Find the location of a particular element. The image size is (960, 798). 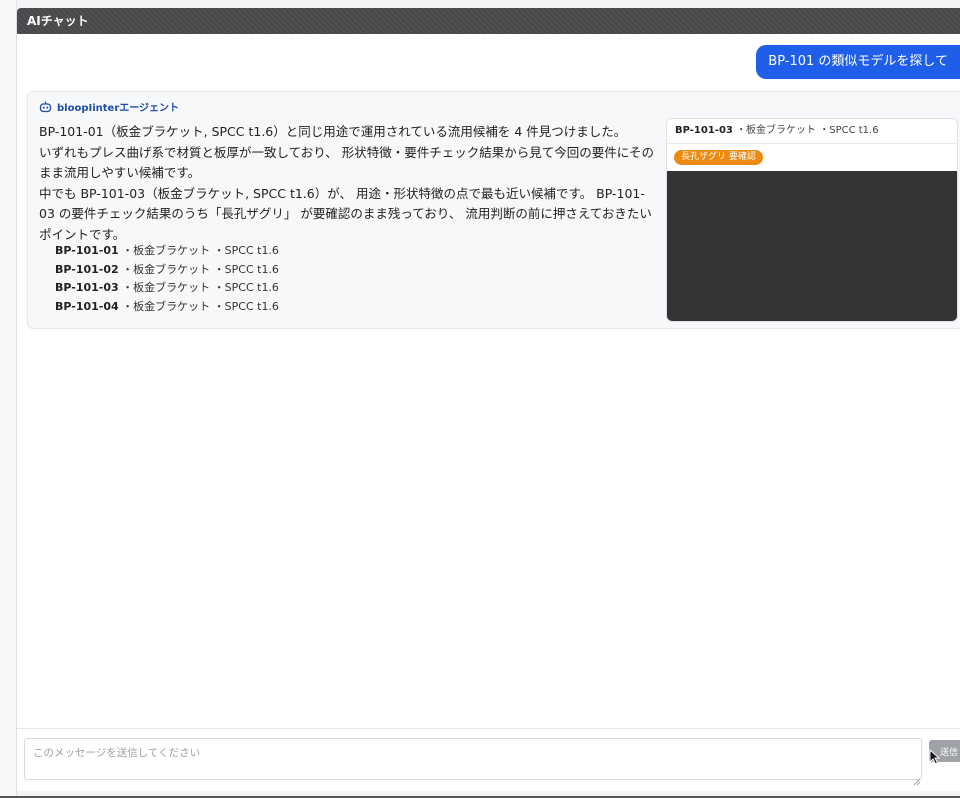

preview-header: BP-101-03 ・板金ブラケット ・SPCC t1.6 is located at coordinates (812, 131).